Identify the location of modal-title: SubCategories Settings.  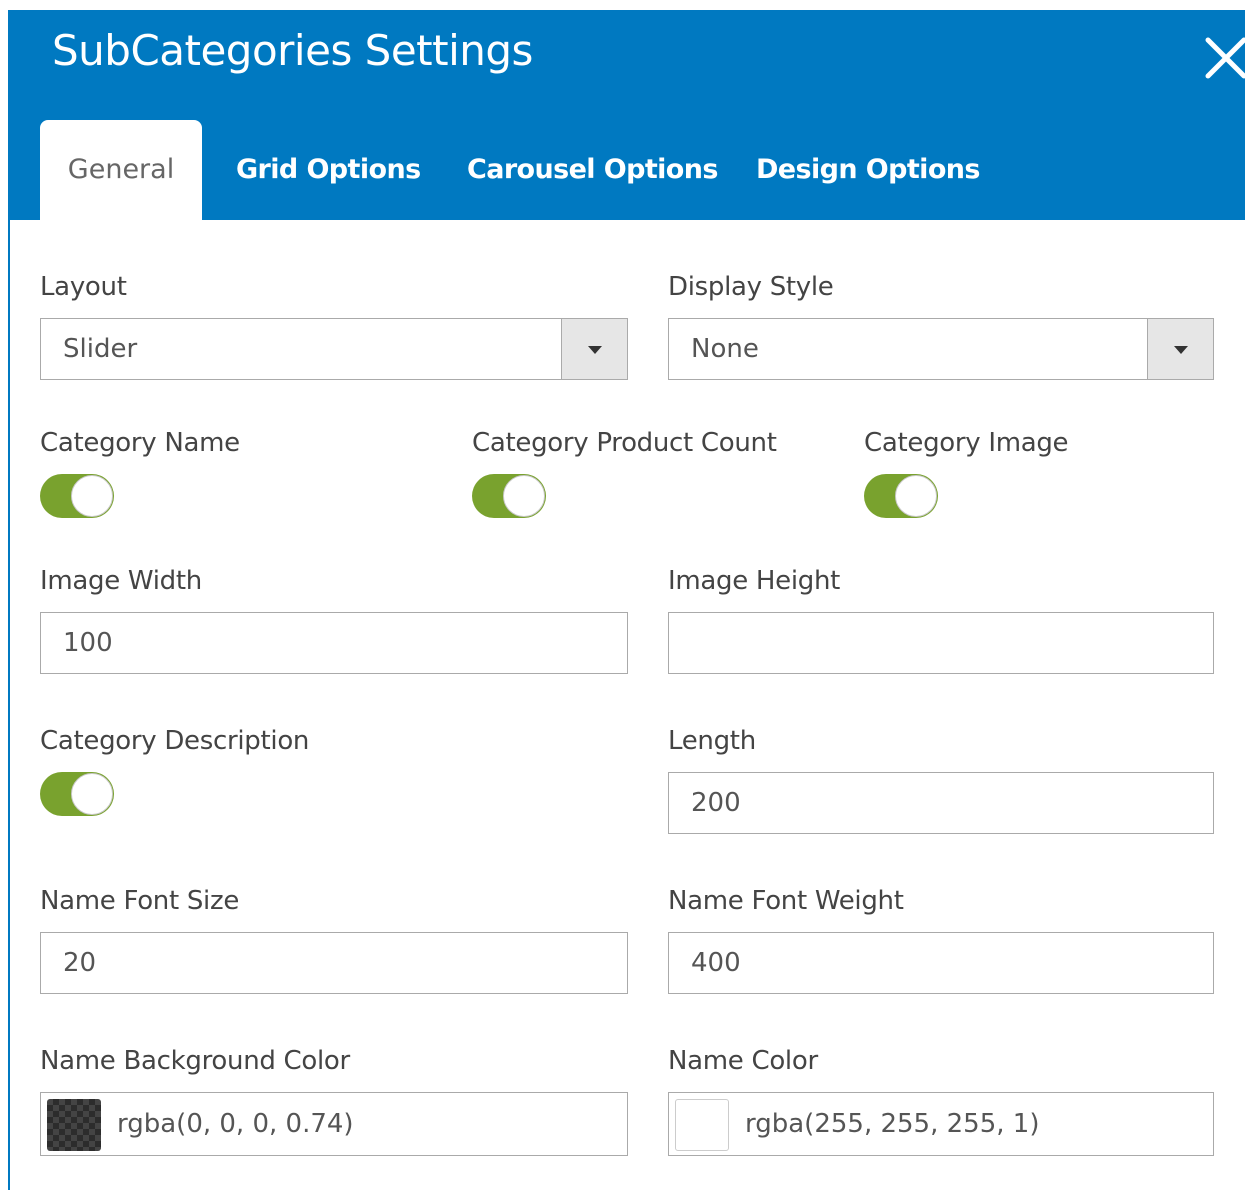
(292, 50).